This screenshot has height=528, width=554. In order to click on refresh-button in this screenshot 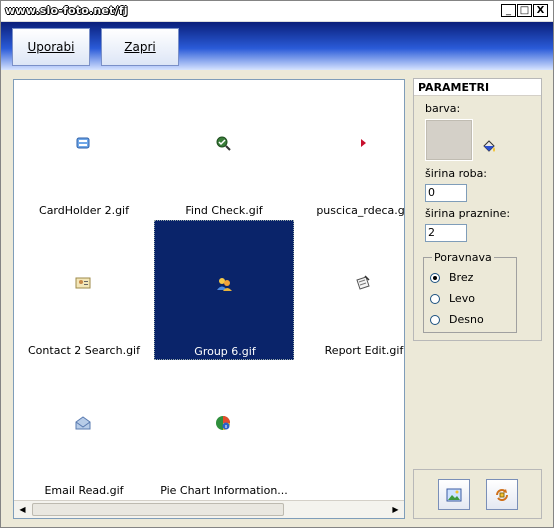, I will do `click(502, 494)`.